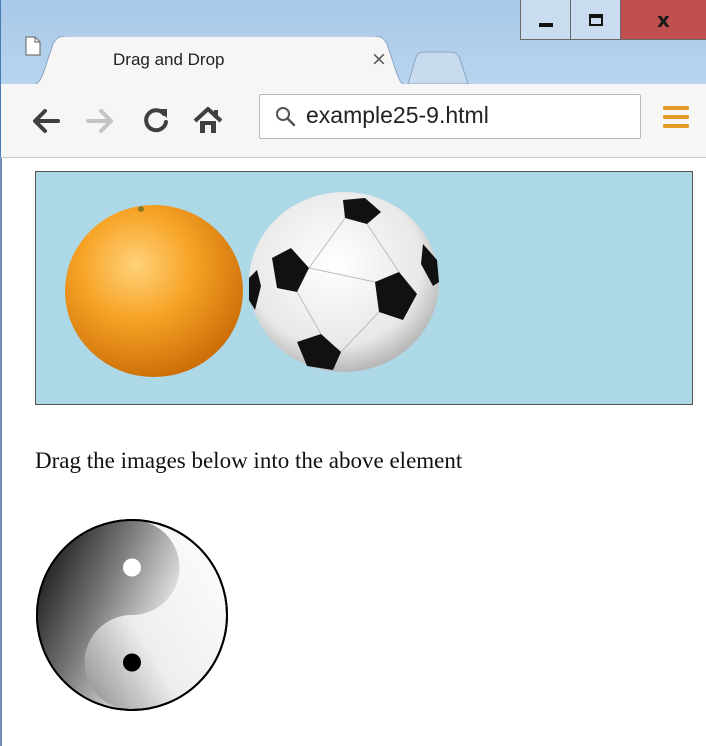 This screenshot has height=746, width=706. I want to click on search-icon, so click(286, 117).